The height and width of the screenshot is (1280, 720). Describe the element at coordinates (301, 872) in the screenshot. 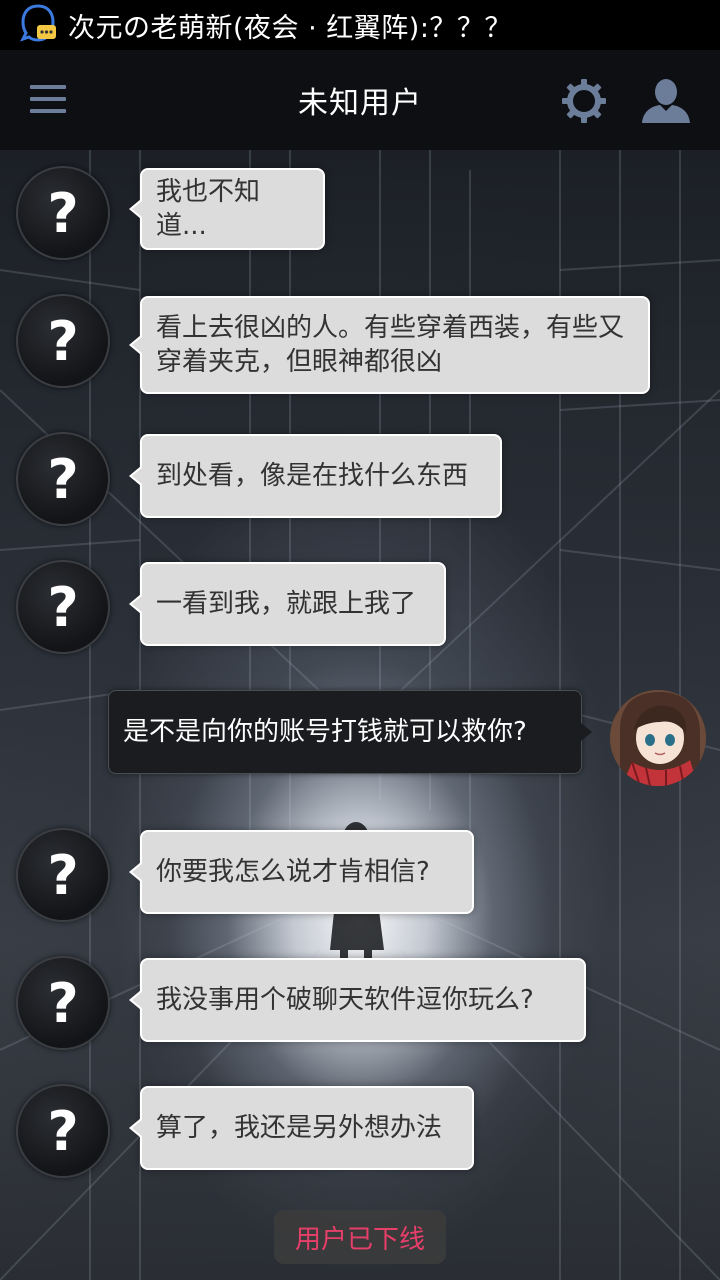

I see `incoming-message-bubble: 你要我怎么说才肯相信?` at that location.